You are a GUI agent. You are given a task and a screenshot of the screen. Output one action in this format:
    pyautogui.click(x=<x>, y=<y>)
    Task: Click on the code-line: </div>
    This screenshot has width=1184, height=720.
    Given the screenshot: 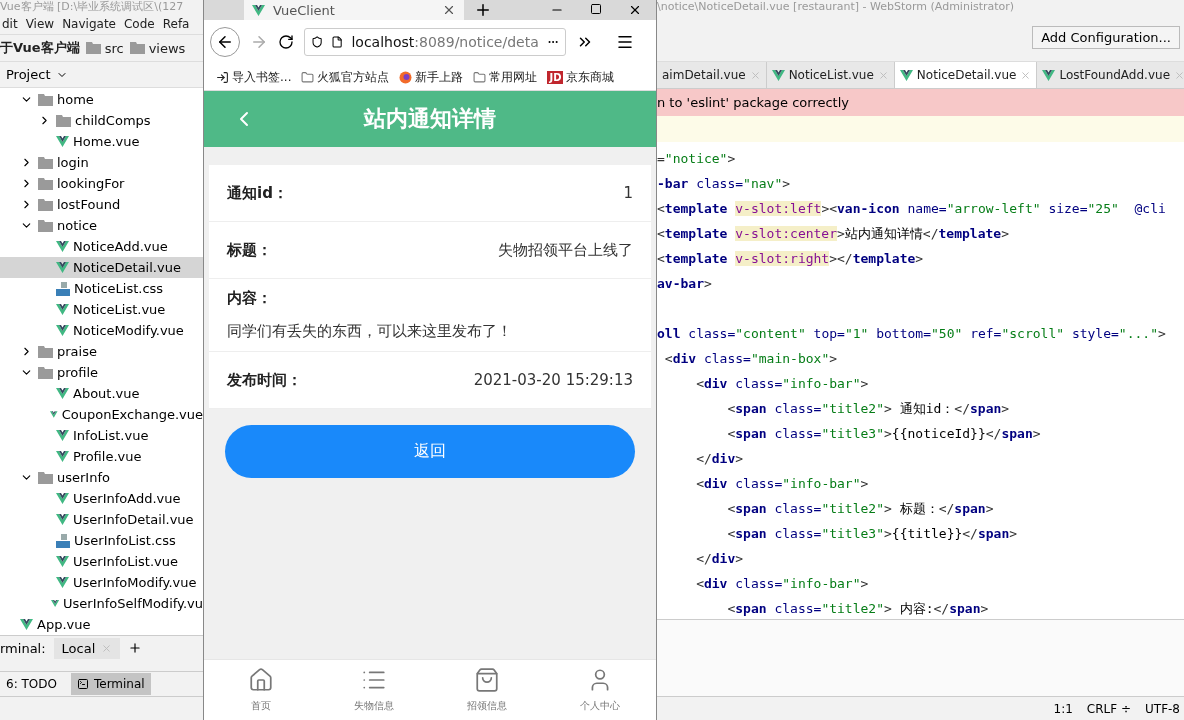 What is the action you would take?
    pyautogui.click(x=720, y=459)
    